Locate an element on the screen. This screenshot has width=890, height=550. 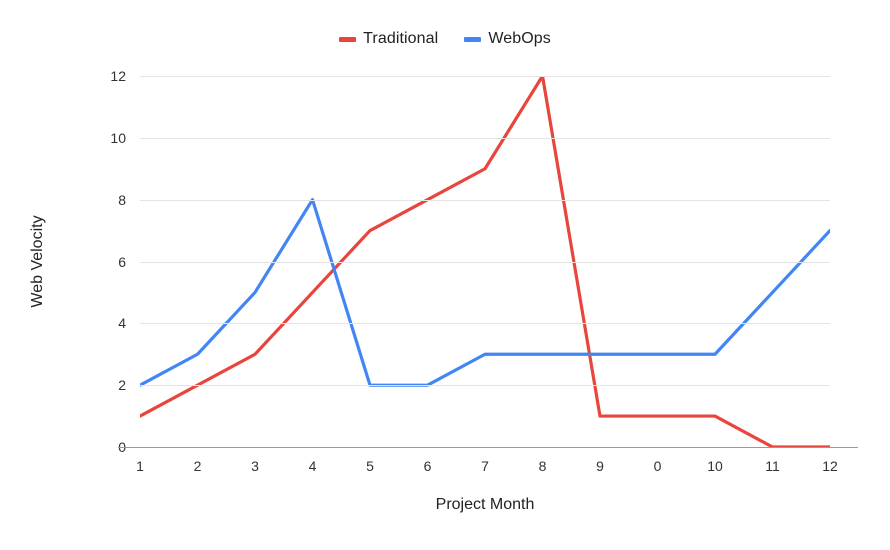
legend-item-webops: WebOps is located at coordinates (507, 39).